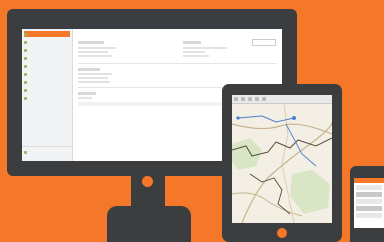 The width and height of the screenshot is (384, 242). I want to click on app-topbar, so click(152, 24).